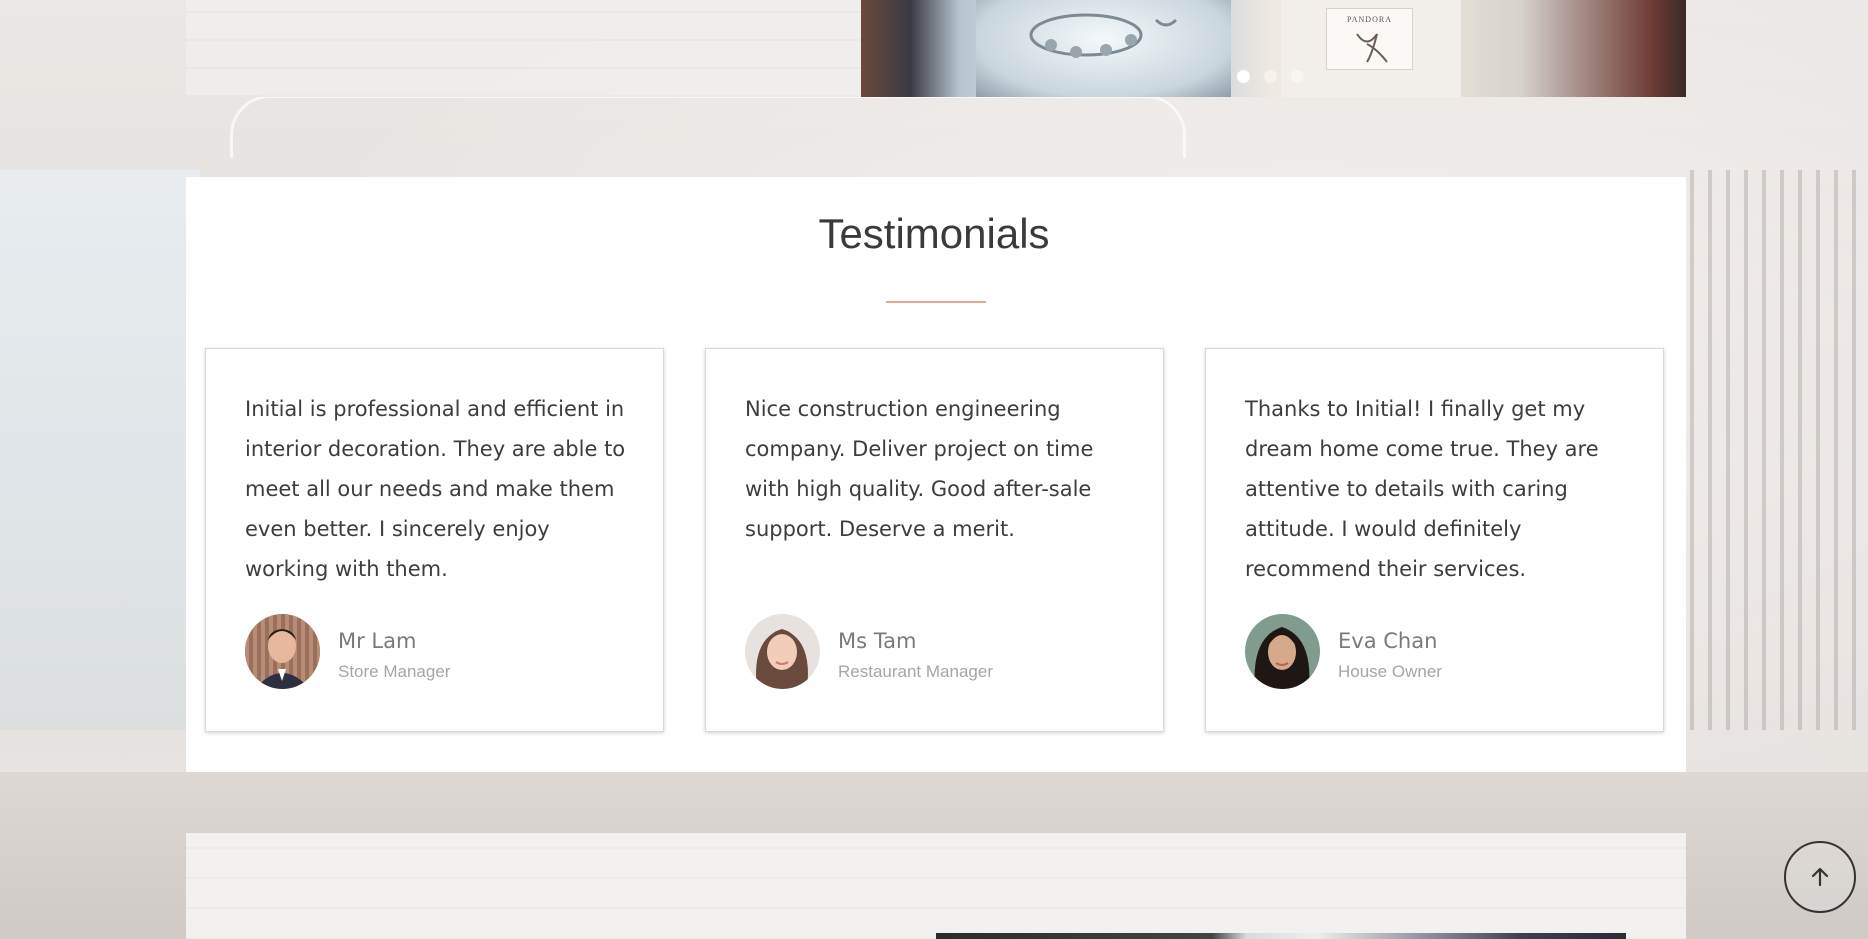  I want to click on reviewer-name: Ms Tam, so click(877, 641).